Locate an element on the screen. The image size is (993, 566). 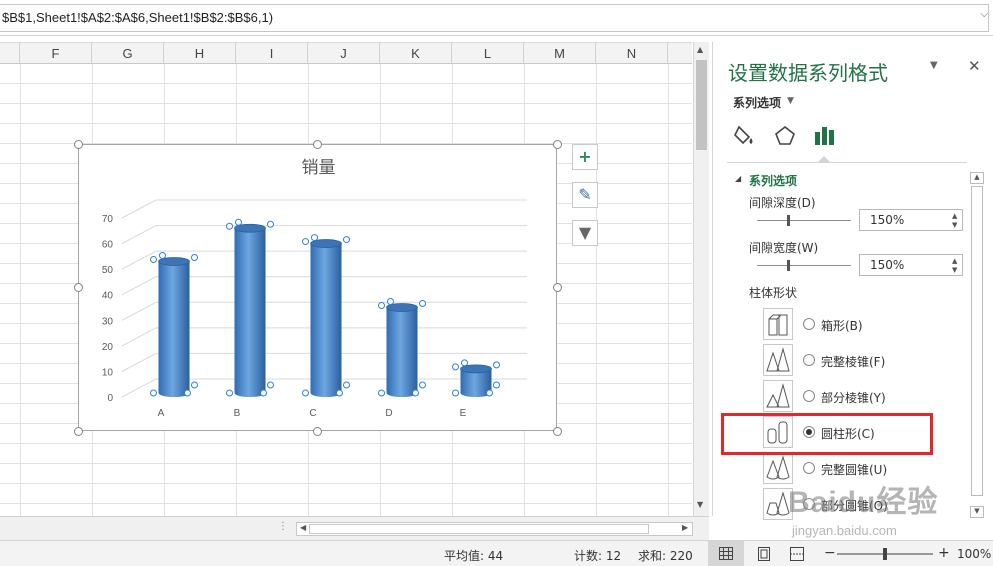
pane-scrollbar: ▲ ▼ is located at coordinates (977, 345).